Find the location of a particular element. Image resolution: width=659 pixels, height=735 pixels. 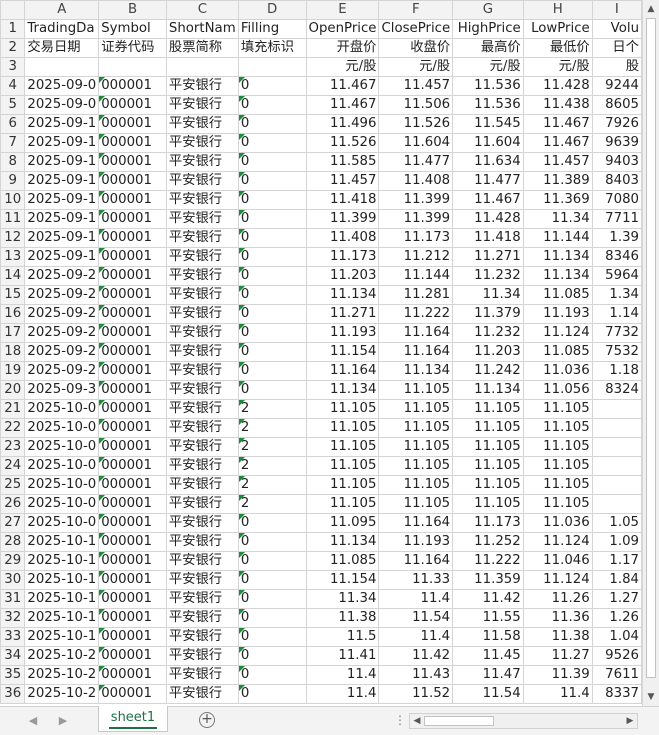

table-cell: 11.281 is located at coordinates (416, 295).